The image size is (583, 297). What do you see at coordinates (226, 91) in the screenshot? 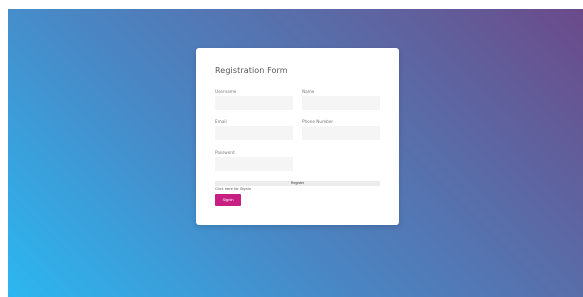
I see `username-label: Username` at bounding box center [226, 91].